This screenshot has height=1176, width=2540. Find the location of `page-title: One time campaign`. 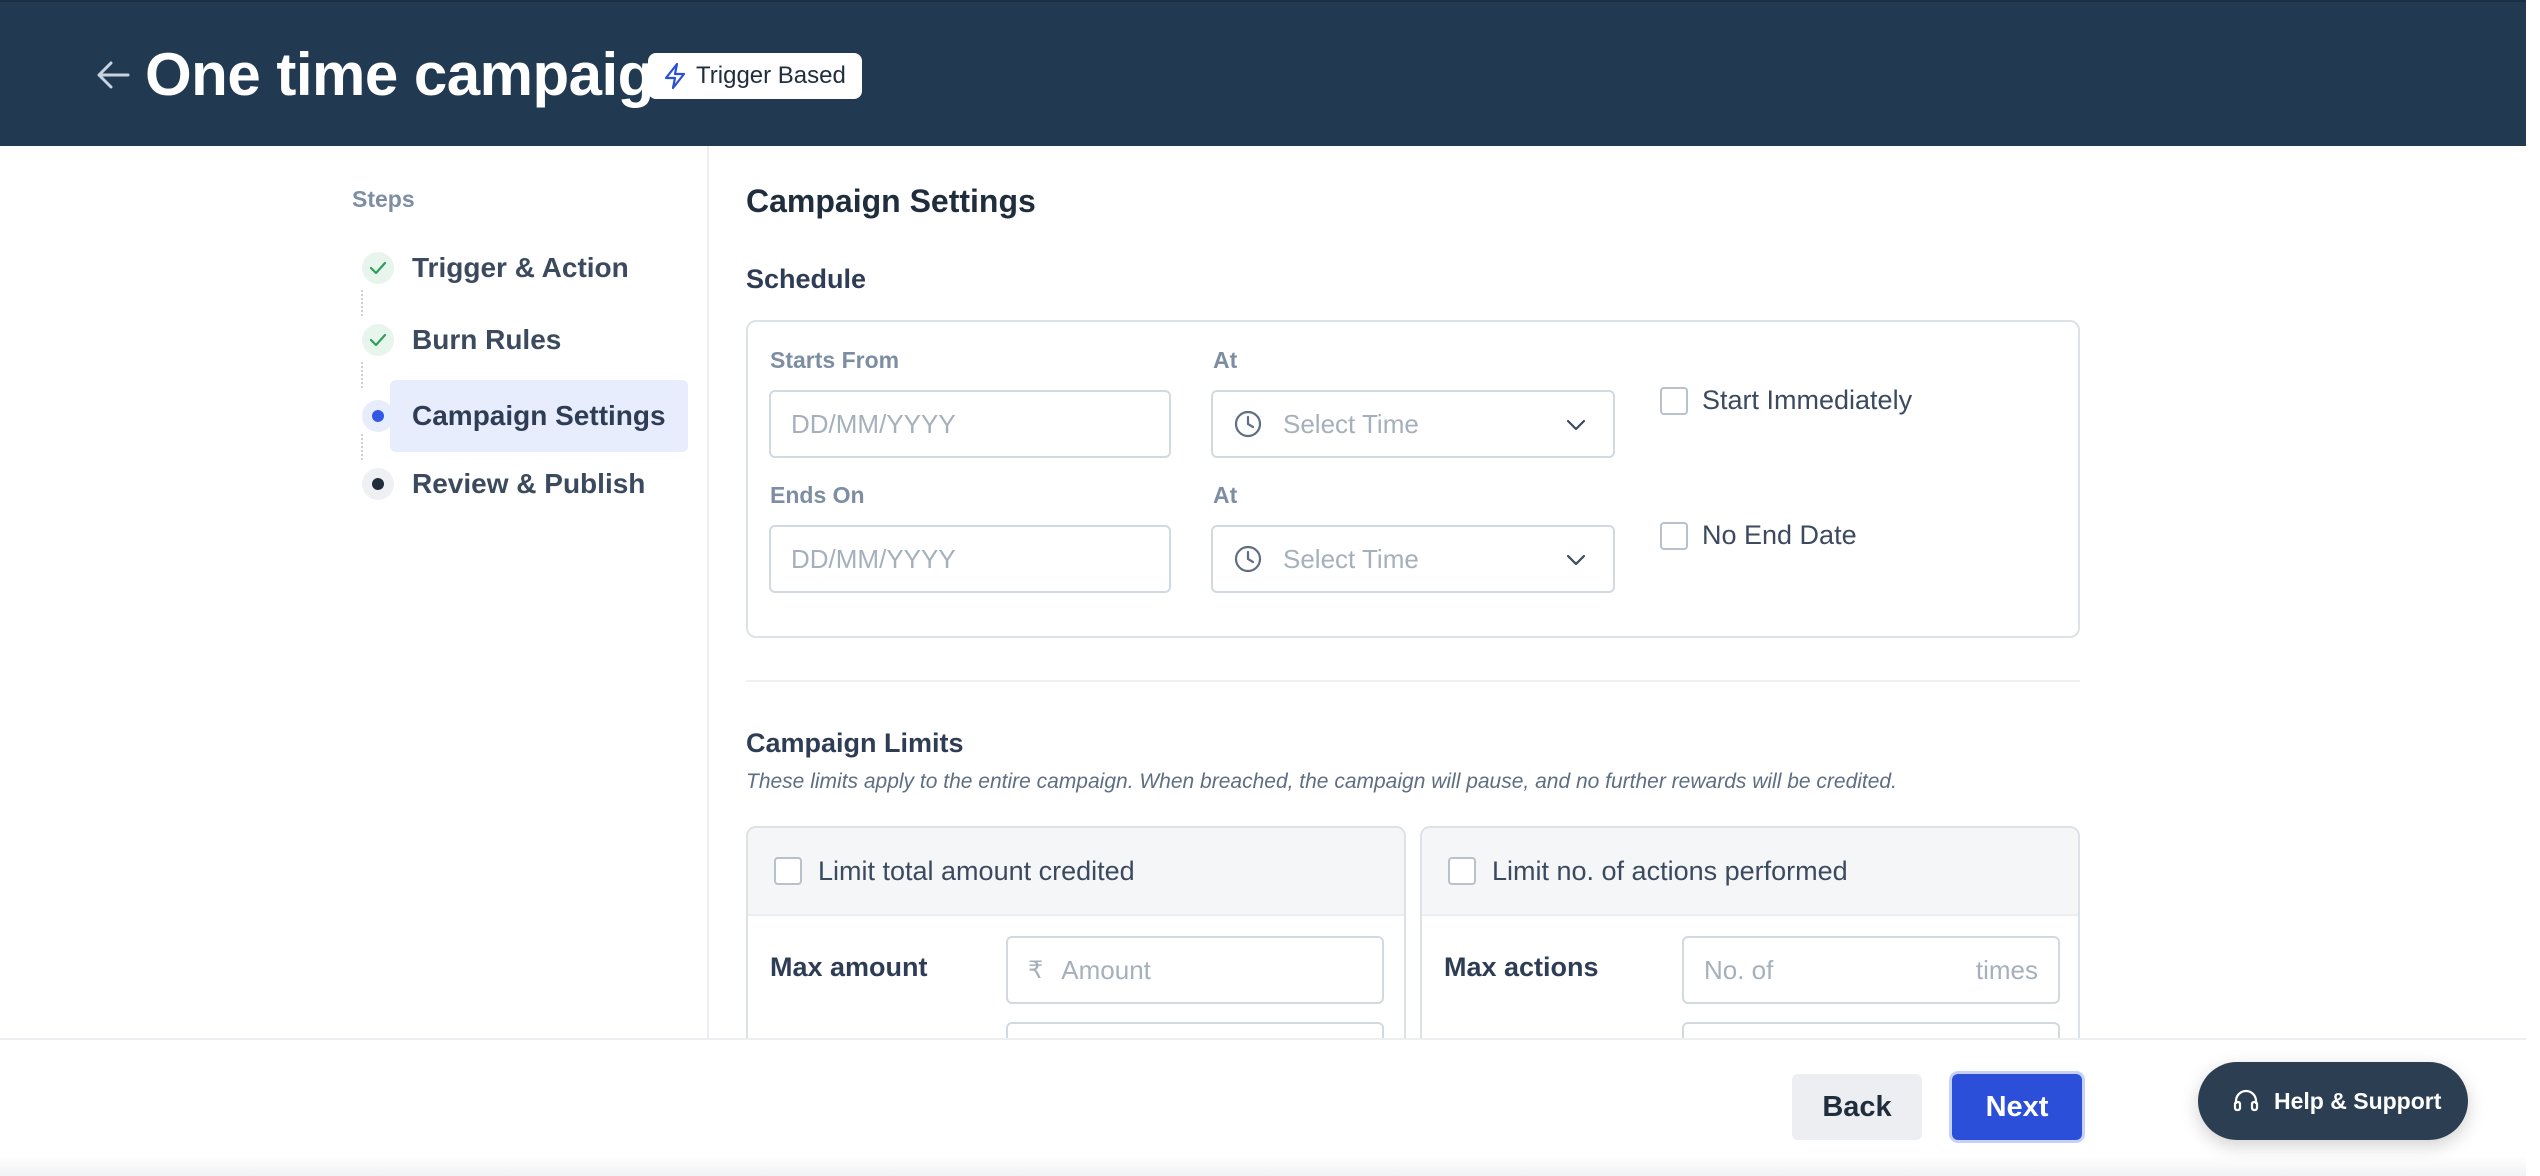

page-title: One time campaign is located at coordinates (417, 74).